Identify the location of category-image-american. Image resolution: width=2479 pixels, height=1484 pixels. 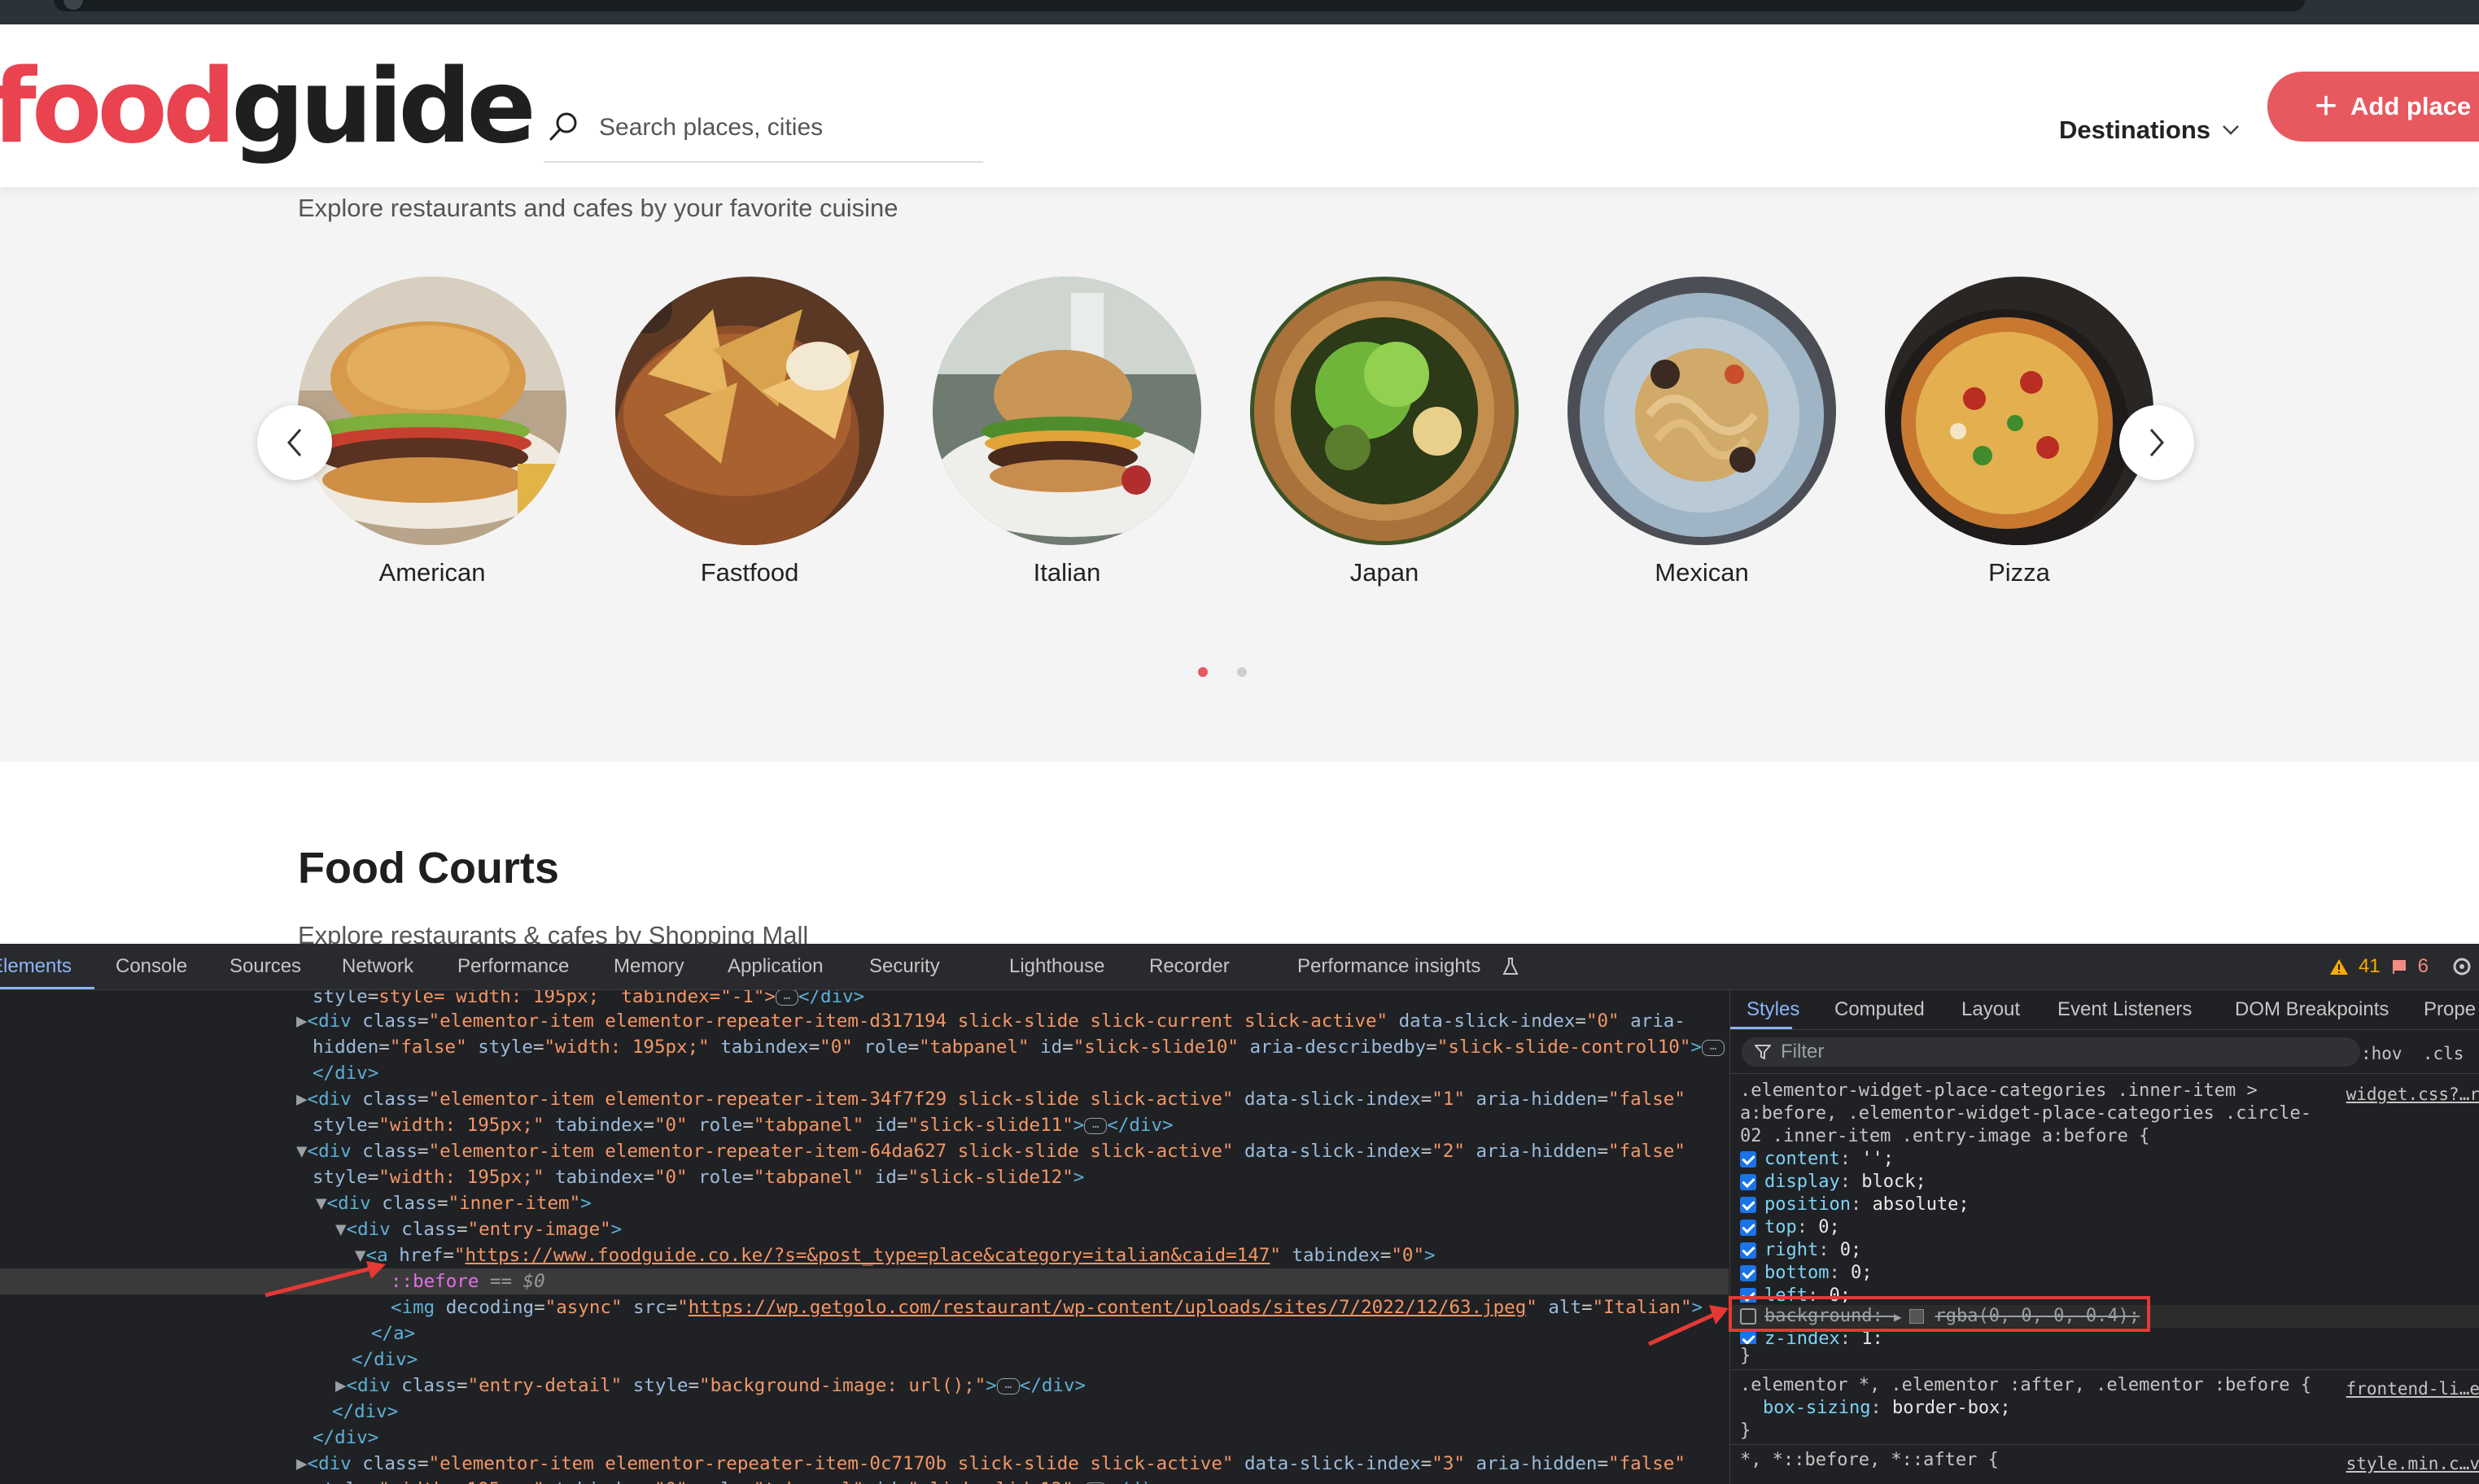
(432, 411).